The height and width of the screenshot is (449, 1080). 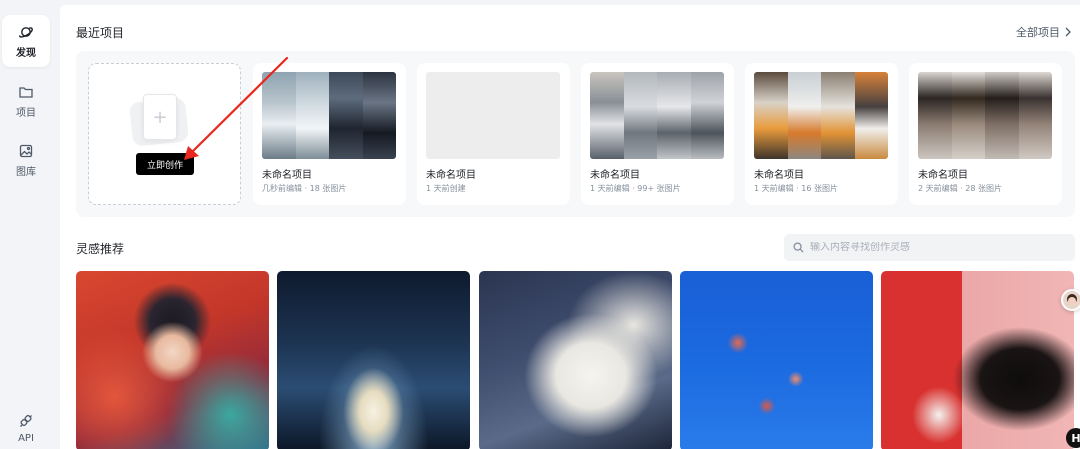 I want to click on project-card: 未命名项目 1 天前编辑 · 16 张图片, so click(x=821, y=134).